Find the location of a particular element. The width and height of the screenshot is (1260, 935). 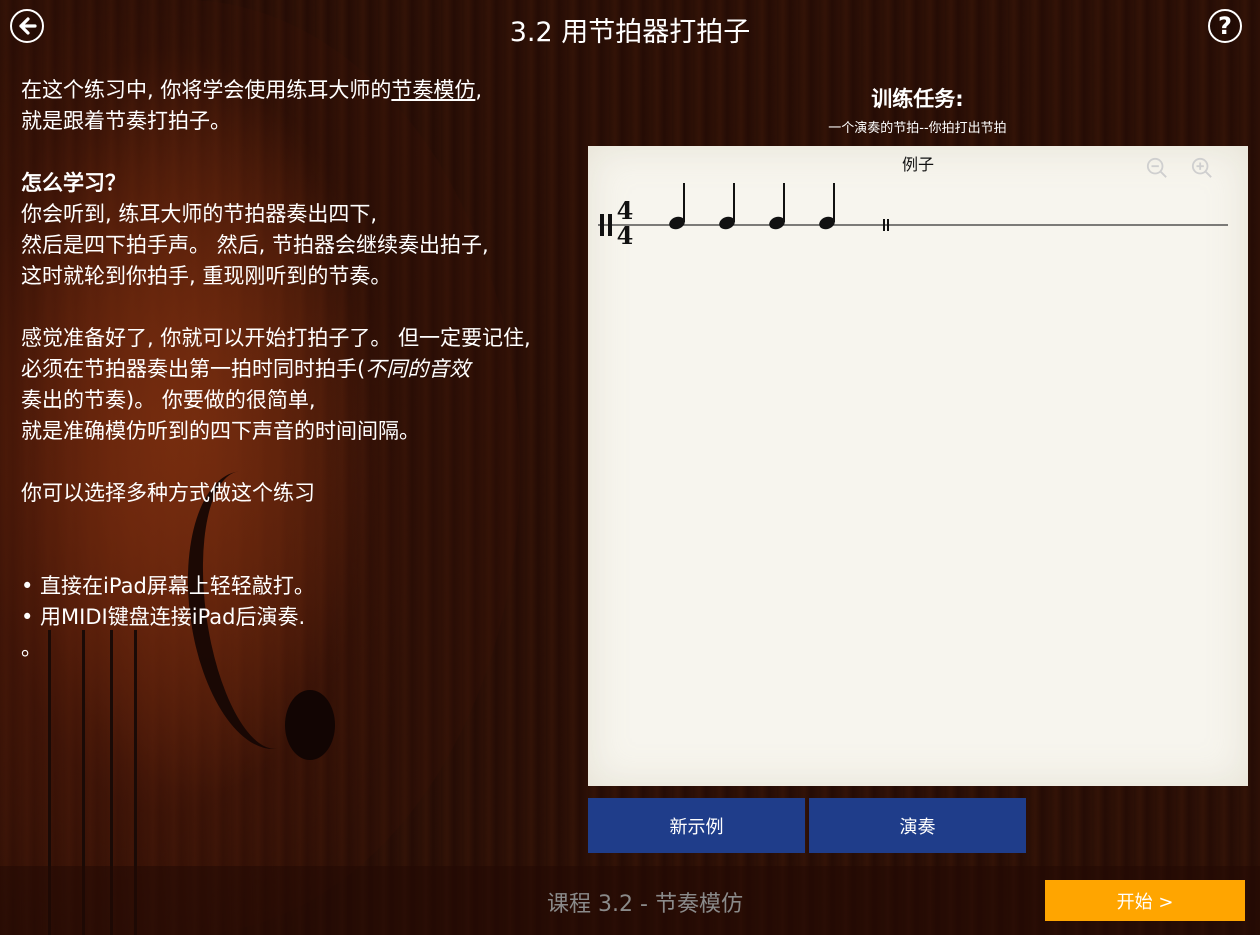

ready-italic-text: 不同的音效 is located at coordinates (418, 369).